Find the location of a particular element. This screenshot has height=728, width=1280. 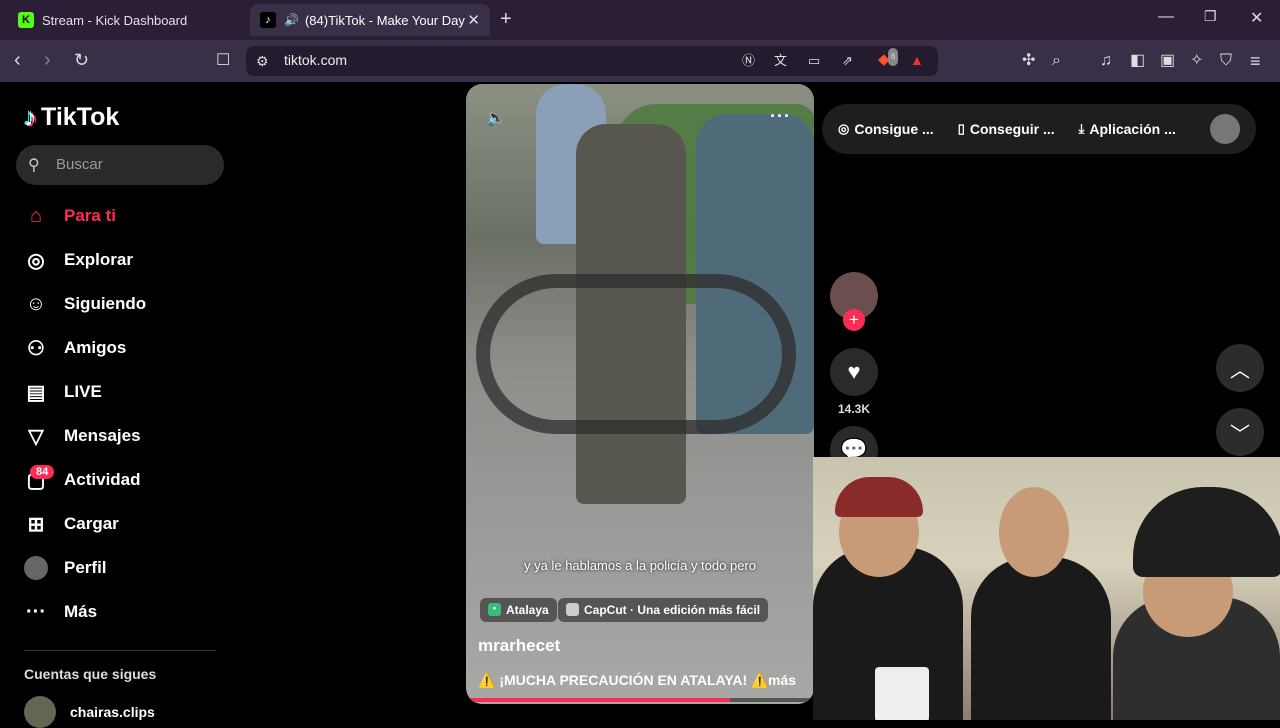

nav-para-ti: ⌂ Para ti is located at coordinates (70, 216).